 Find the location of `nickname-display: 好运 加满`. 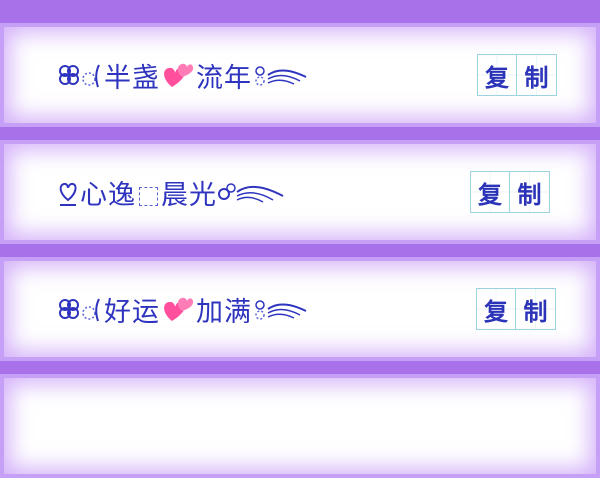

nickname-display: 好运 加满 is located at coordinates (183, 309).